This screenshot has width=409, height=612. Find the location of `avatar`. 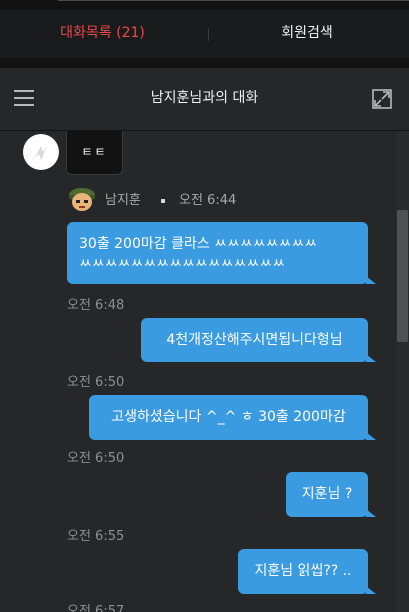

avatar is located at coordinates (82, 199).